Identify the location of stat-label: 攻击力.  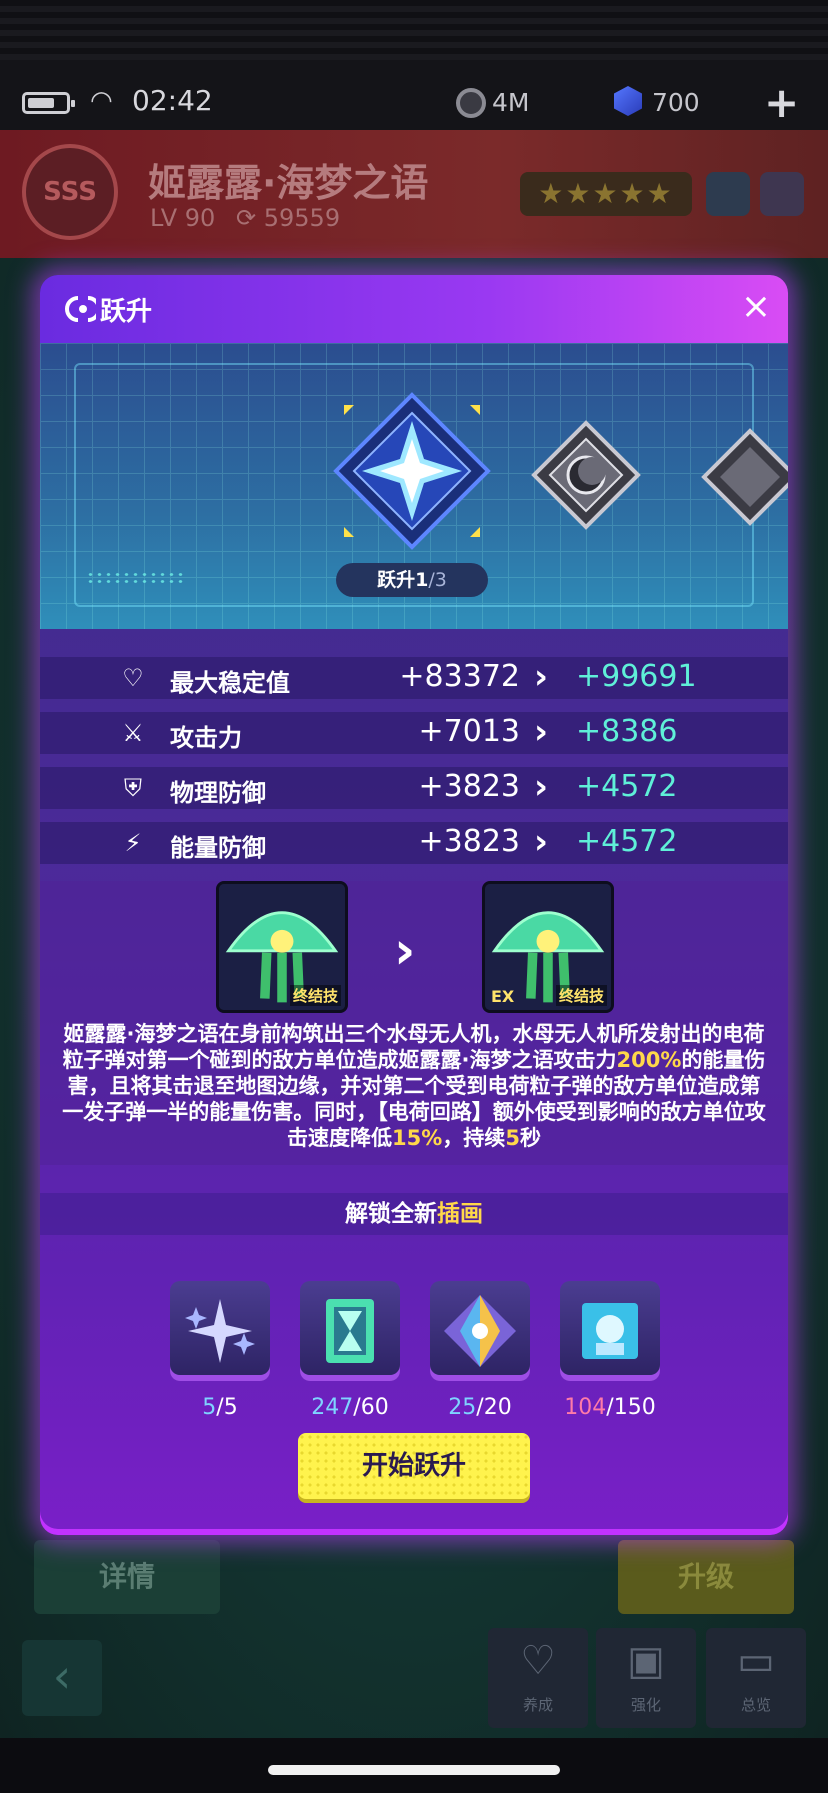
(206, 738).